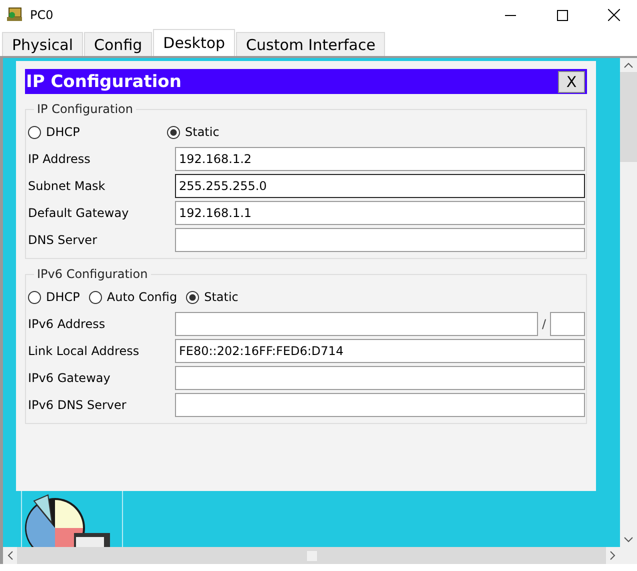 The height and width of the screenshot is (571, 637). Describe the element at coordinates (43, 44) in the screenshot. I see `tab: Physical` at that location.